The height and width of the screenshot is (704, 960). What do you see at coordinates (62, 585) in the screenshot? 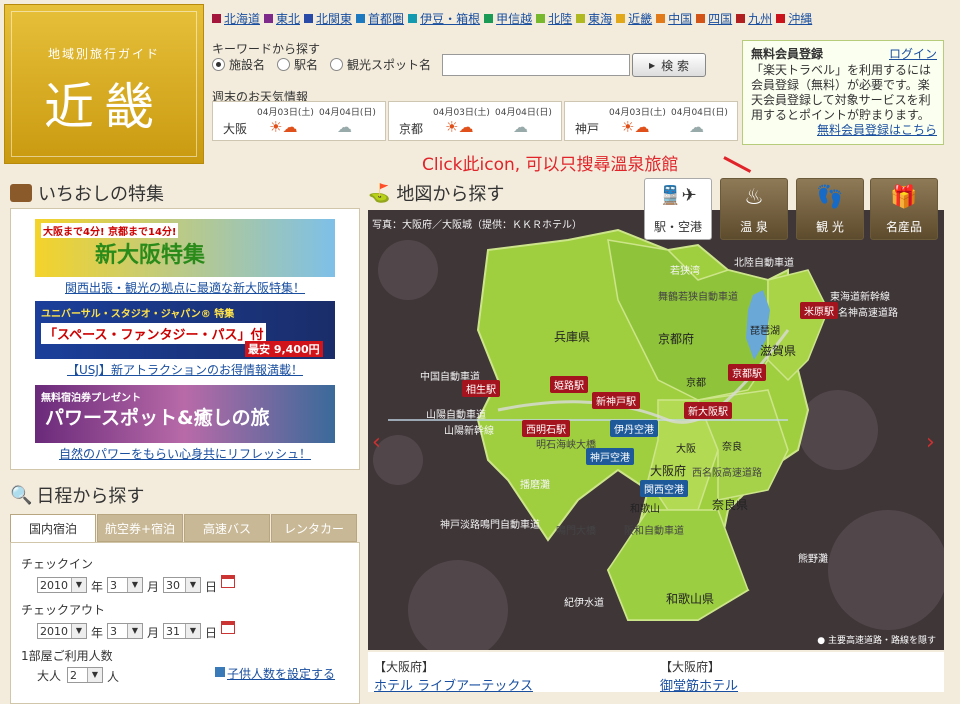
I see `checkin-year-select: 2010 ▼` at bounding box center [62, 585].